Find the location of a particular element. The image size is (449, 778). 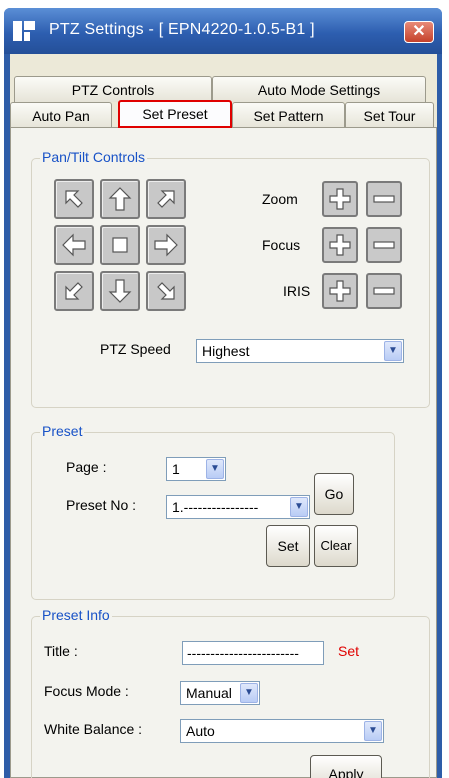

preset-no-label: Preset No : is located at coordinates (101, 505).